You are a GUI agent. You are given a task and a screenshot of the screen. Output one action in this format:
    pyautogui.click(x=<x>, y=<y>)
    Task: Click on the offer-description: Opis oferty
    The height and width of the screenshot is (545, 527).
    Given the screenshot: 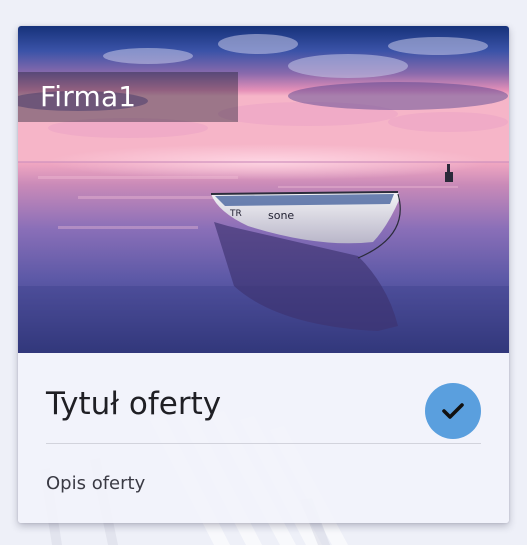 What is the action you would take?
    pyautogui.click(x=96, y=483)
    